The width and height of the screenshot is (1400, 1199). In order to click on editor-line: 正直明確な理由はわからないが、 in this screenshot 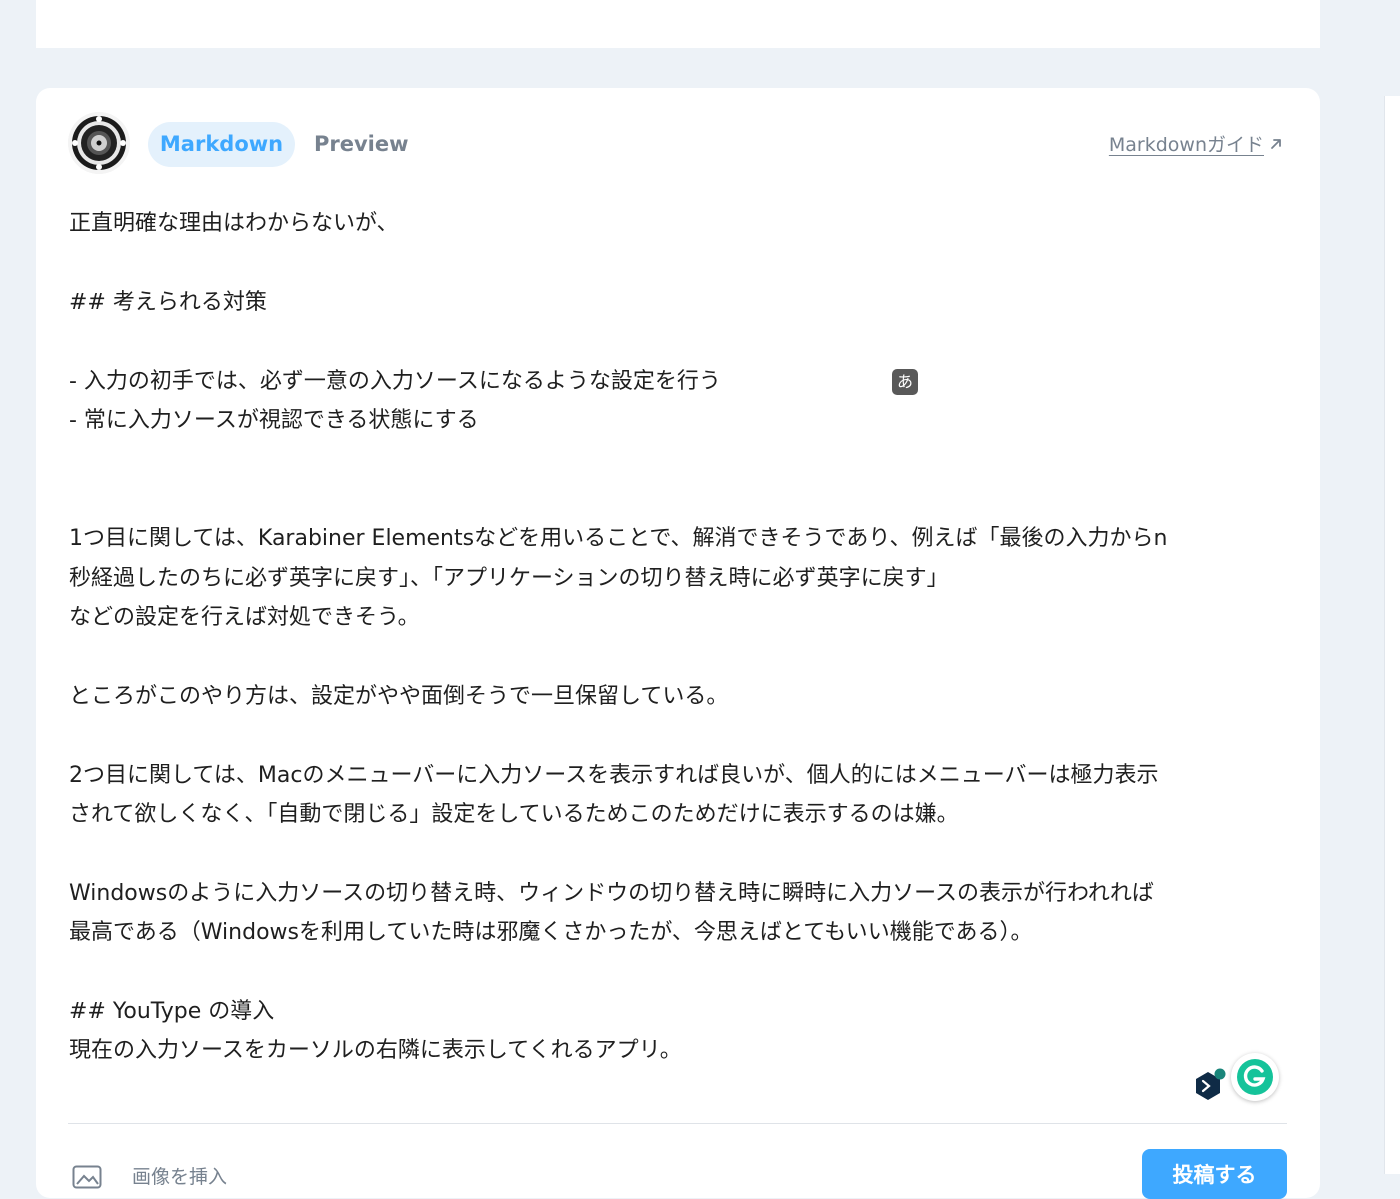, I will do `click(234, 223)`.